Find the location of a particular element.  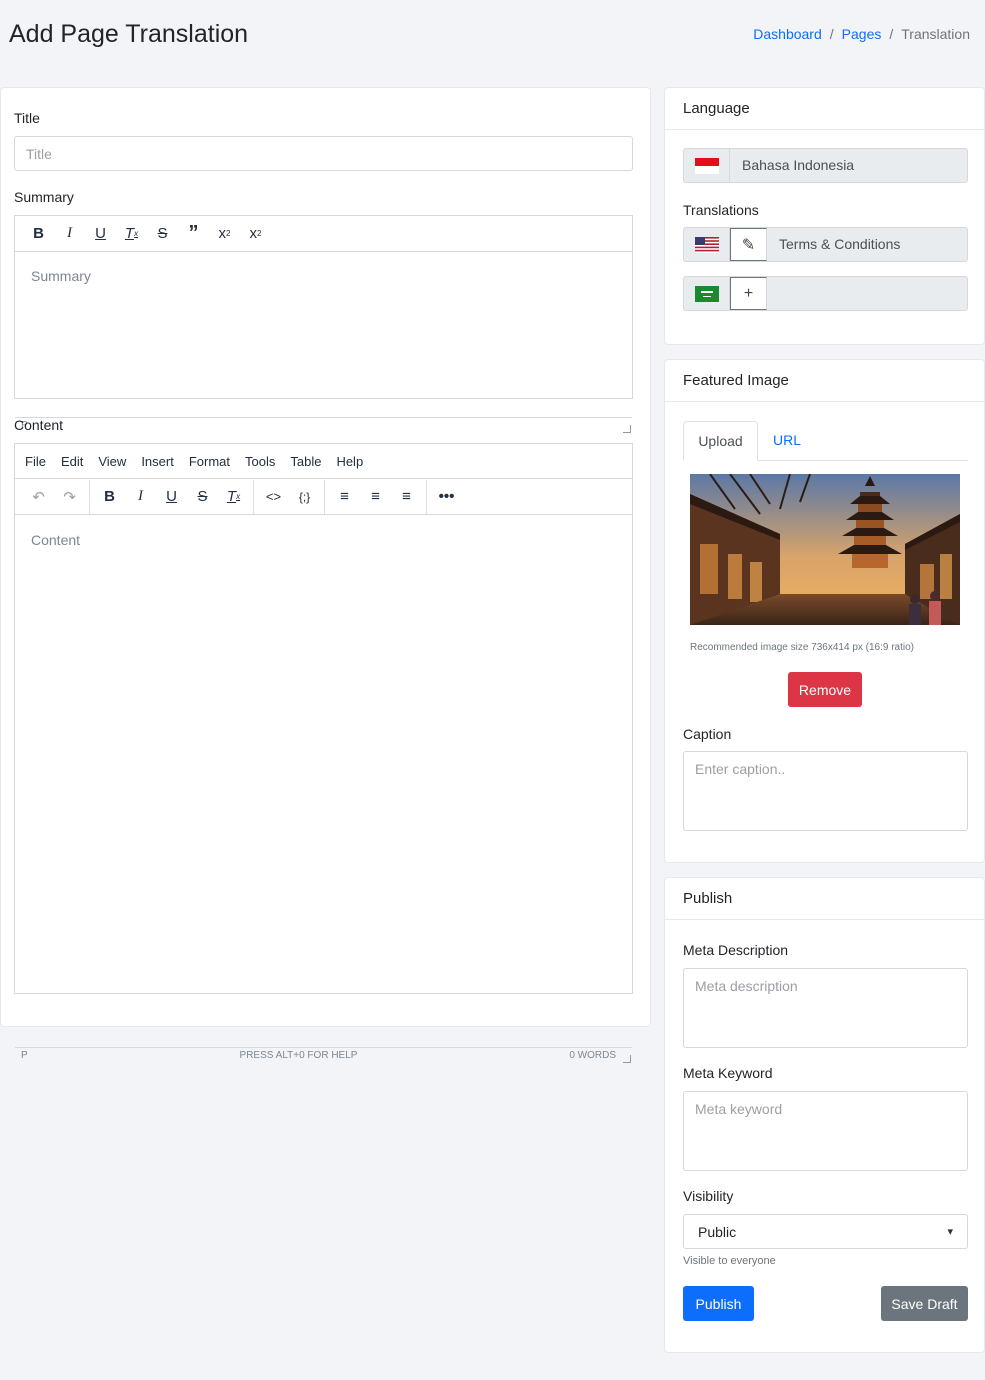

current-language: Bahasa Indonesia is located at coordinates (825, 165).